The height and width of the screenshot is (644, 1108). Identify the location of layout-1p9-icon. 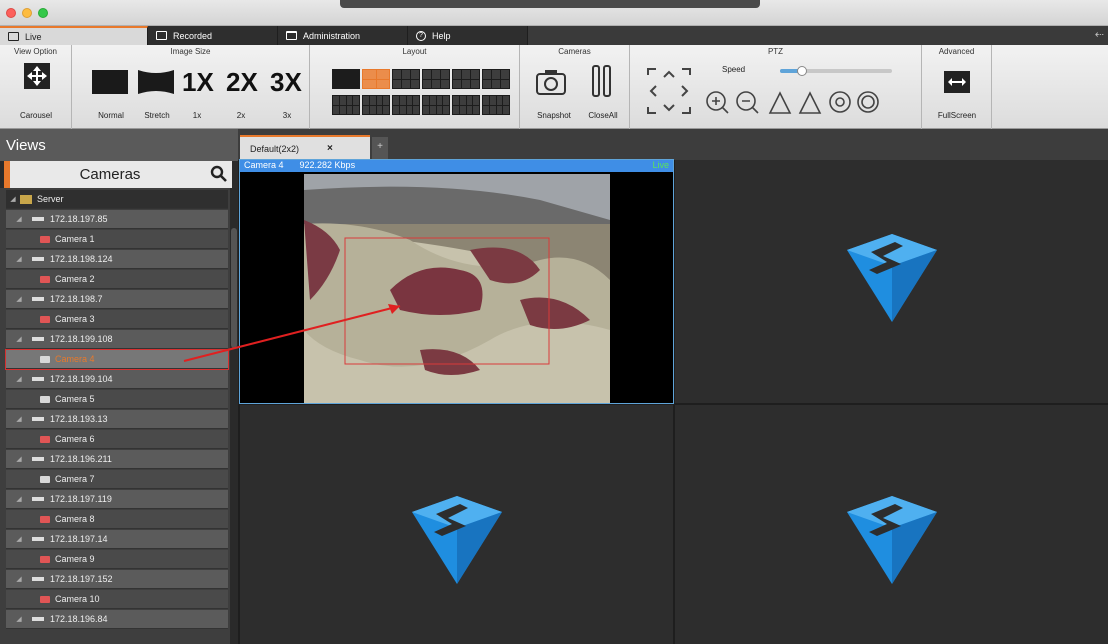
(496, 79).